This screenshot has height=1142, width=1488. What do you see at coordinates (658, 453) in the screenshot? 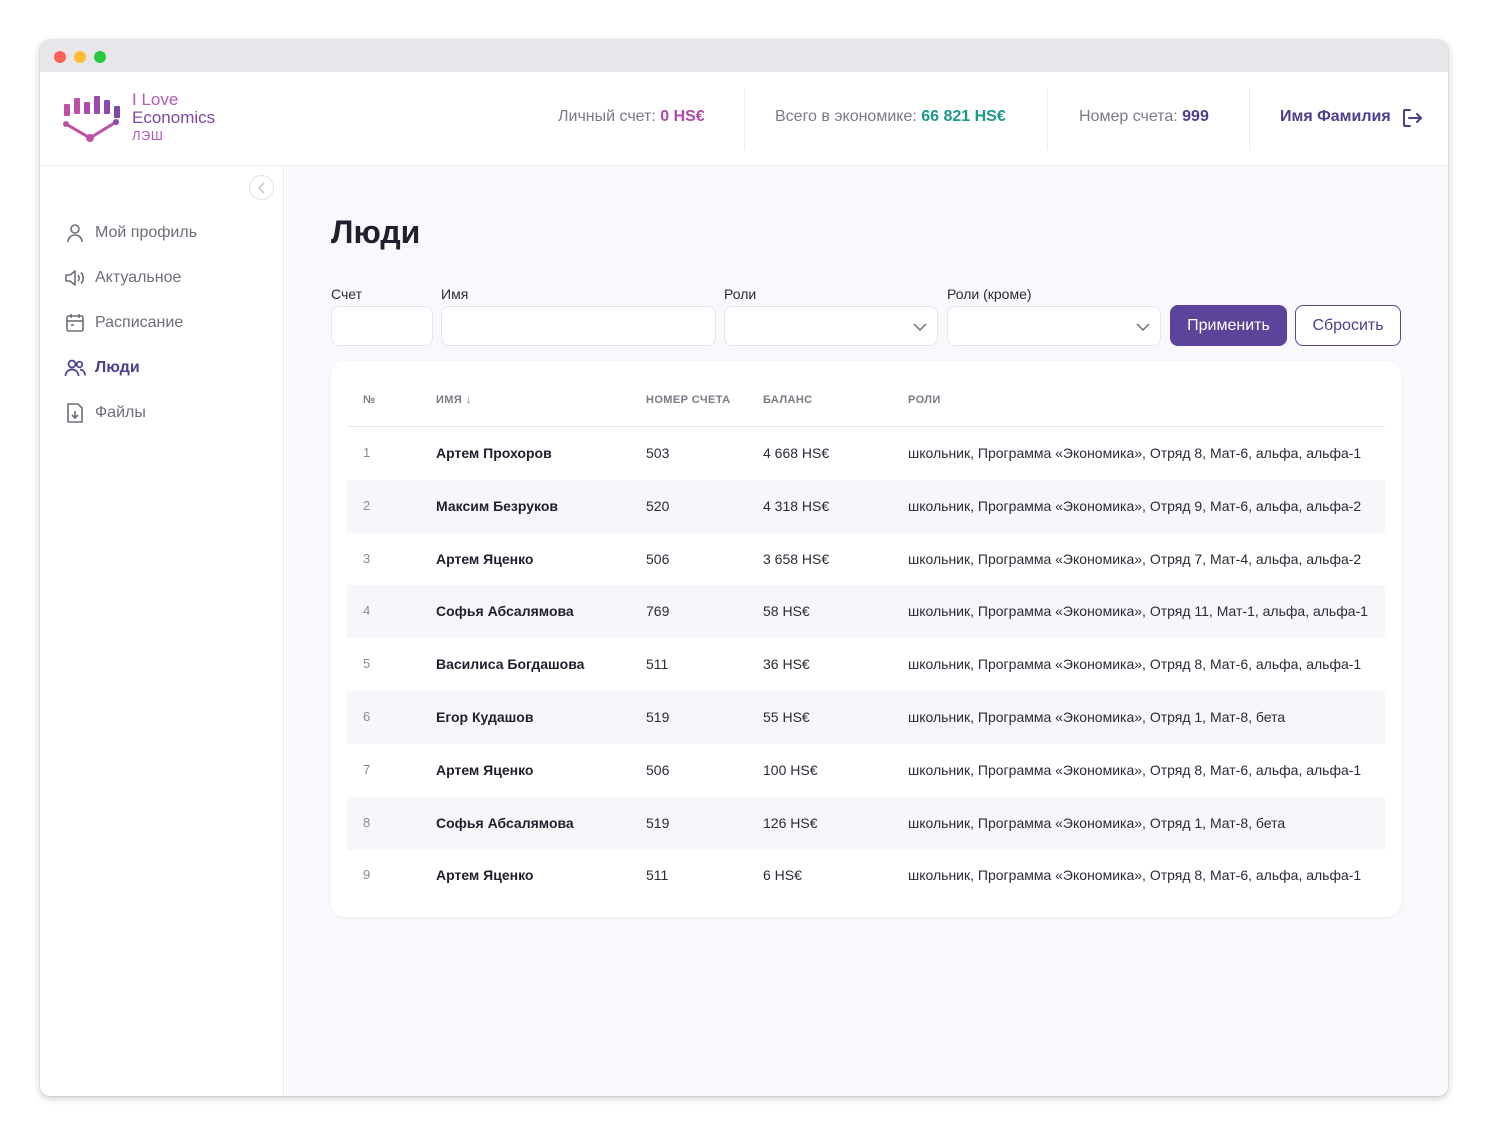
I see `cell-account: 503` at bounding box center [658, 453].